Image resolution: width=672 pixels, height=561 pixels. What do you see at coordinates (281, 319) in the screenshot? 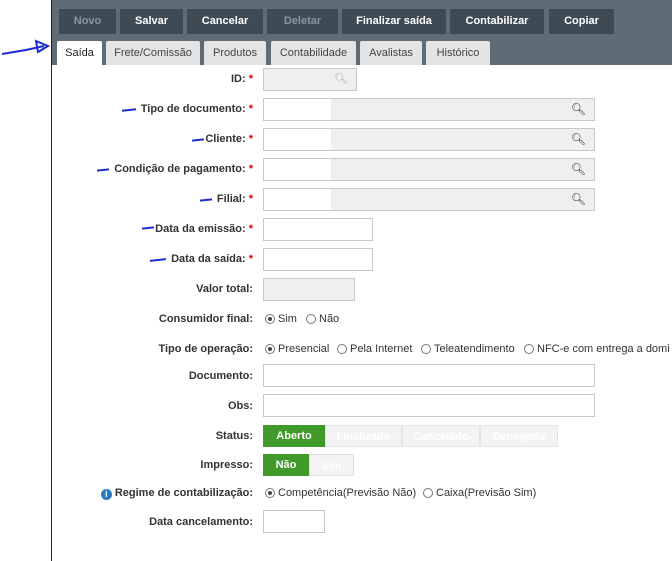
I see `consumidor-sim-radio: Sim` at bounding box center [281, 319].